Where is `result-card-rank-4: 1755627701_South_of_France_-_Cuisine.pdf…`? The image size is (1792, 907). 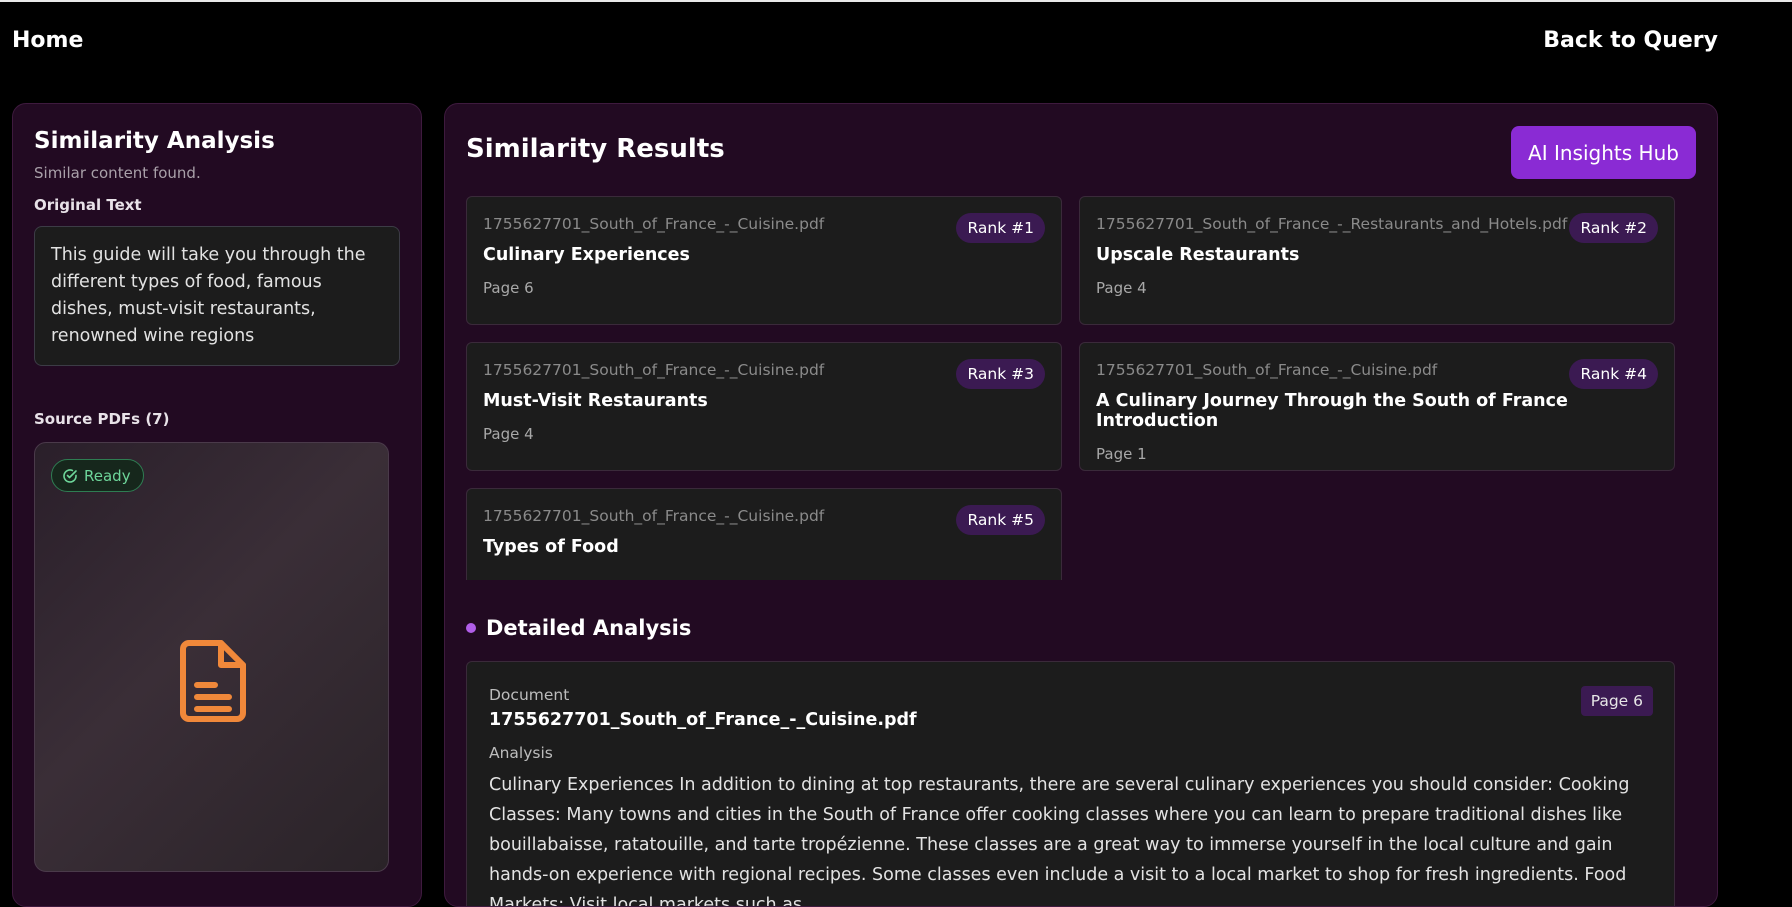
result-card-rank-4: 1755627701_South_of_France_-_Cuisine.pdf… is located at coordinates (1377, 406).